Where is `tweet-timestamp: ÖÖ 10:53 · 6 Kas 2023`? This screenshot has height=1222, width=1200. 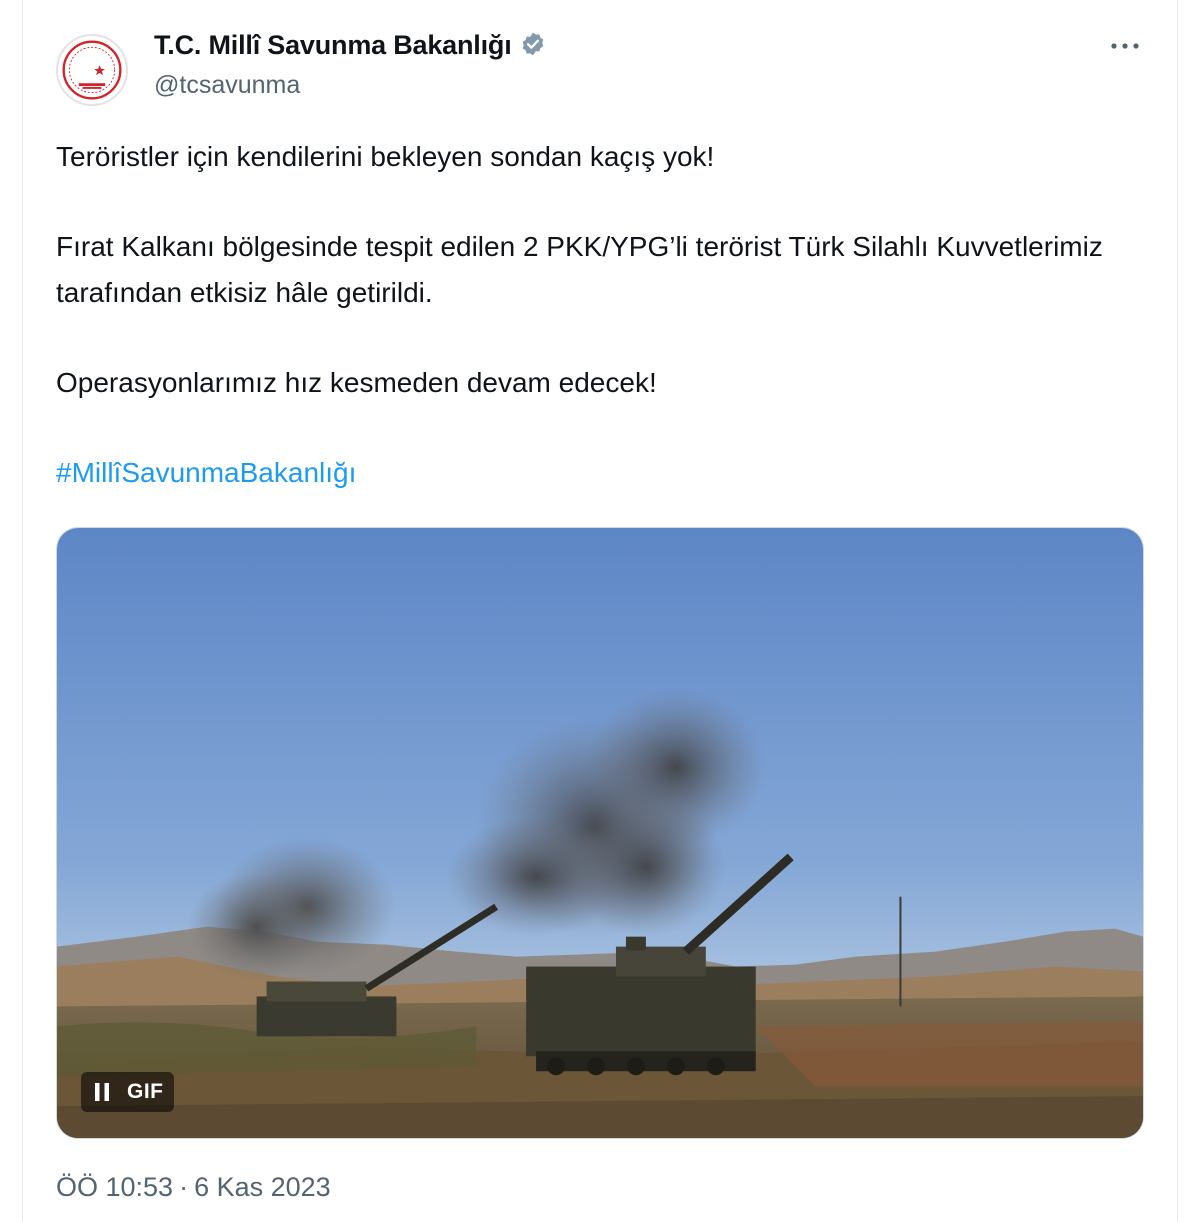
tweet-timestamp: ÖÖ 10:53 · 6 Kas 2023 is located at coordinates (193, 1187).